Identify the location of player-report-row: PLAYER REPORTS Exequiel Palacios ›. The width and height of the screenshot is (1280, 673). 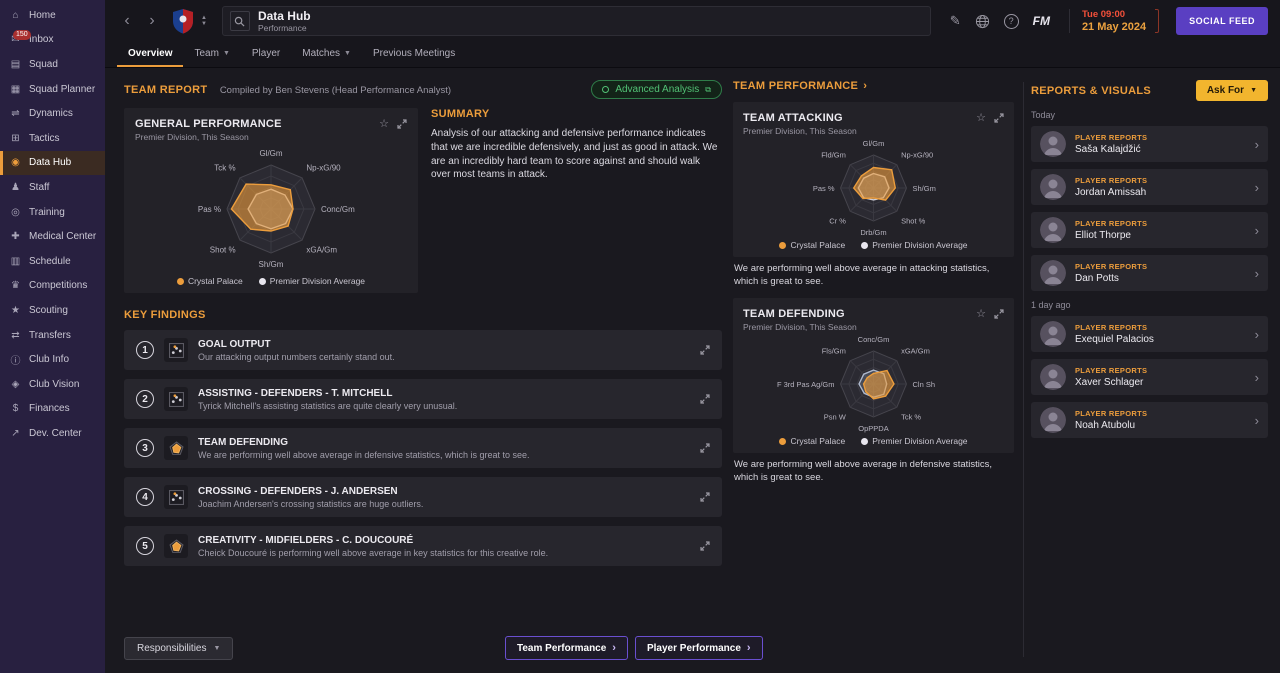
(1149, 334).